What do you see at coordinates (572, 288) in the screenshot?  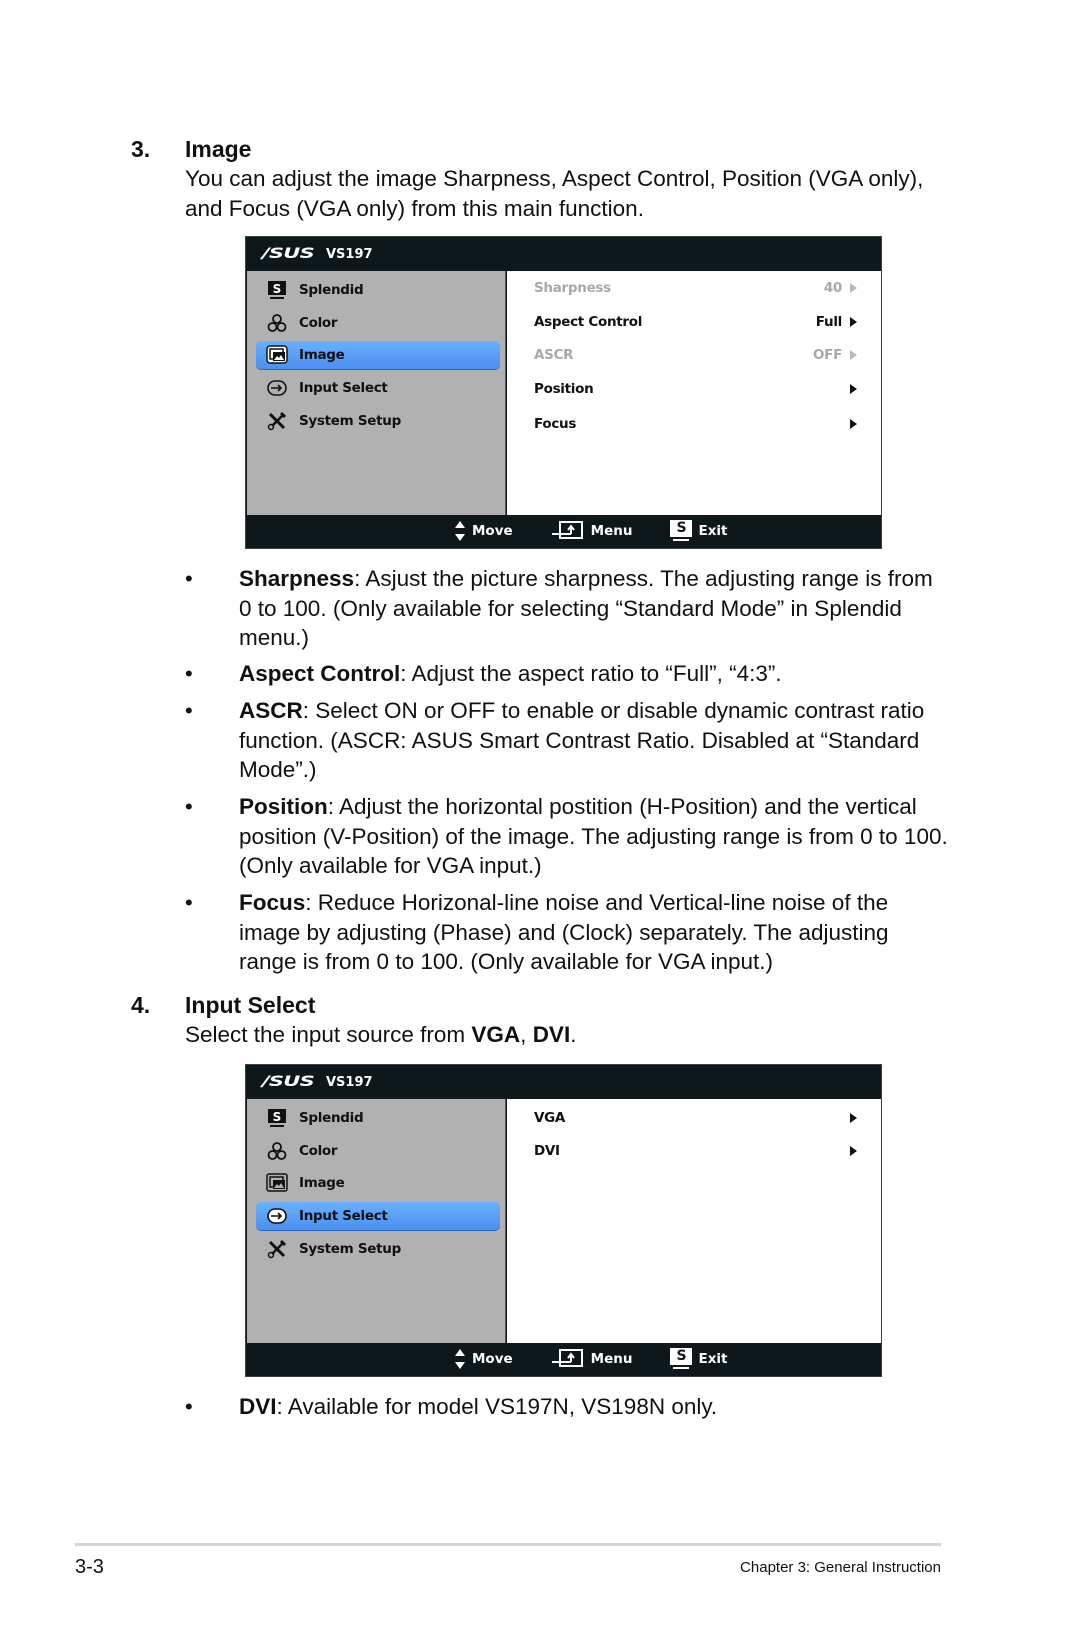 I see `submenu-label: Sharpness` at bounding box center [572, 288].